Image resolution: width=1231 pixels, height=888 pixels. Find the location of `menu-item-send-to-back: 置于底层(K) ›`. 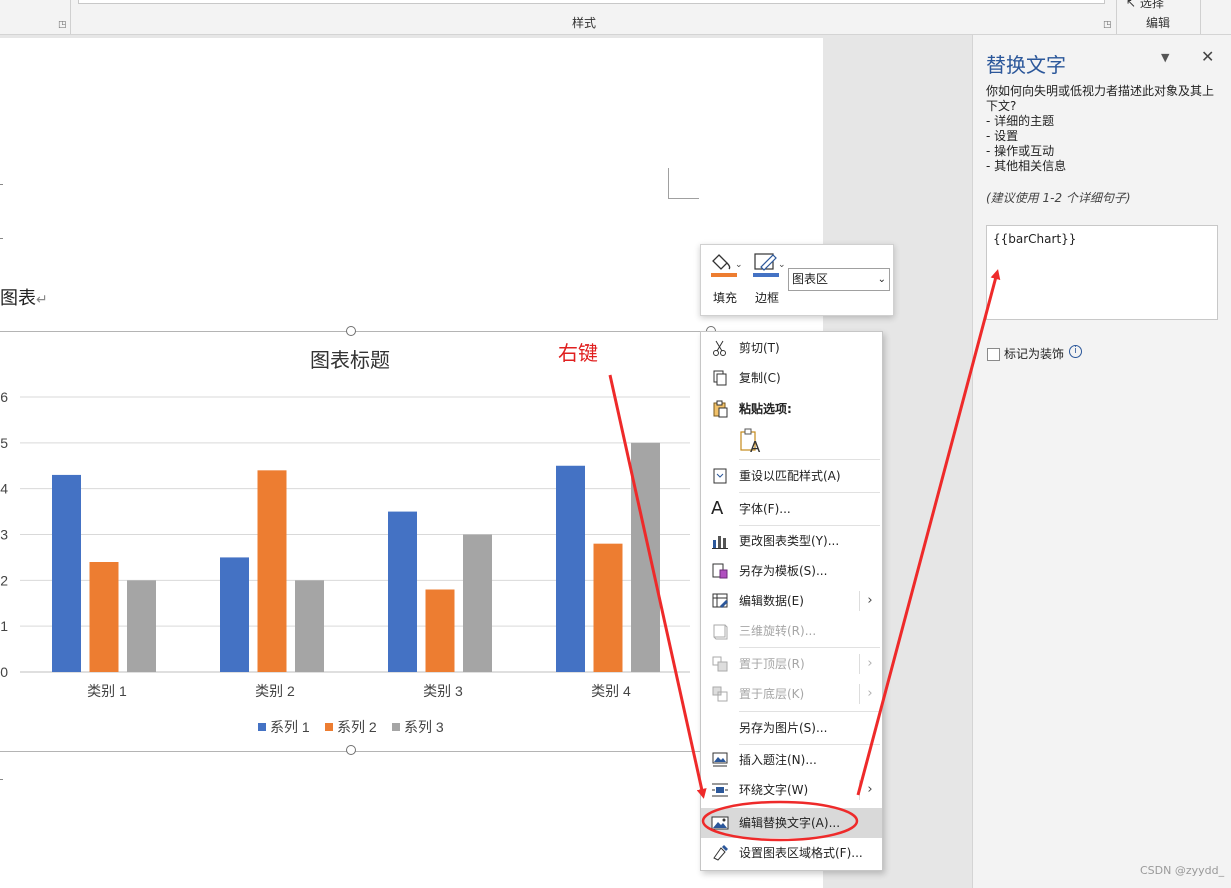

menu-item-send-to-back: 置于底层(K) › is located at coordinates (791, 694).